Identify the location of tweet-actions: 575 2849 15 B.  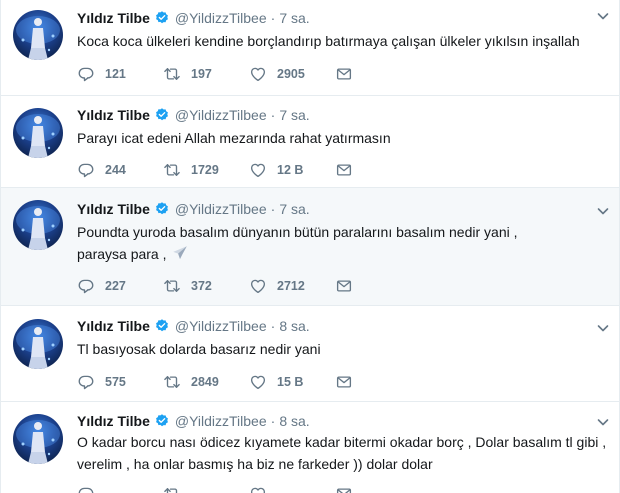
(249, 382).